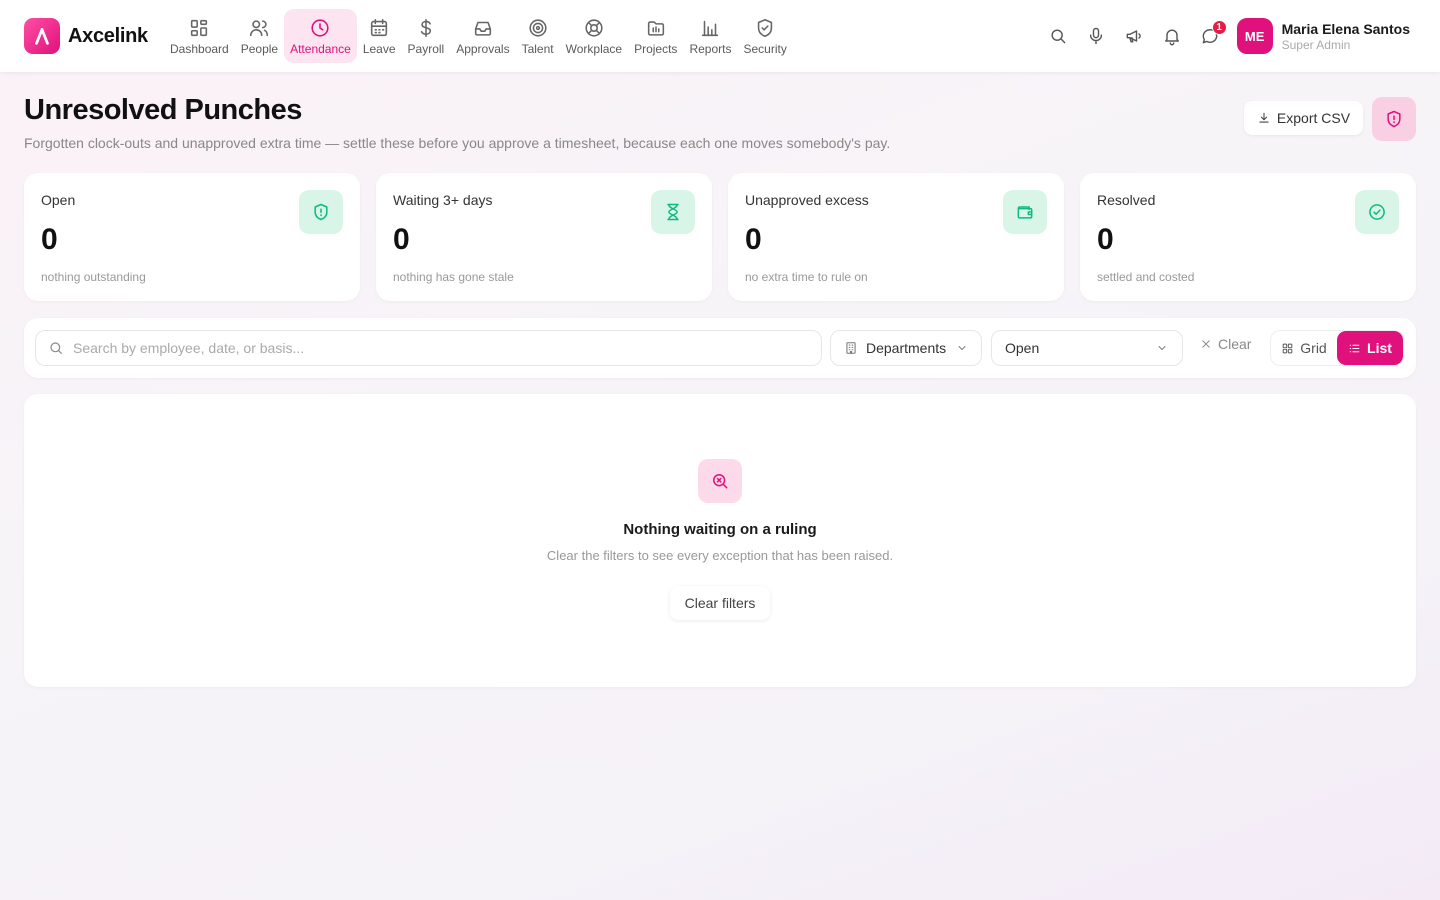 This screenshot has width=1440, height=900. I want to click on nav-label: Approvals, so click(483, 48).